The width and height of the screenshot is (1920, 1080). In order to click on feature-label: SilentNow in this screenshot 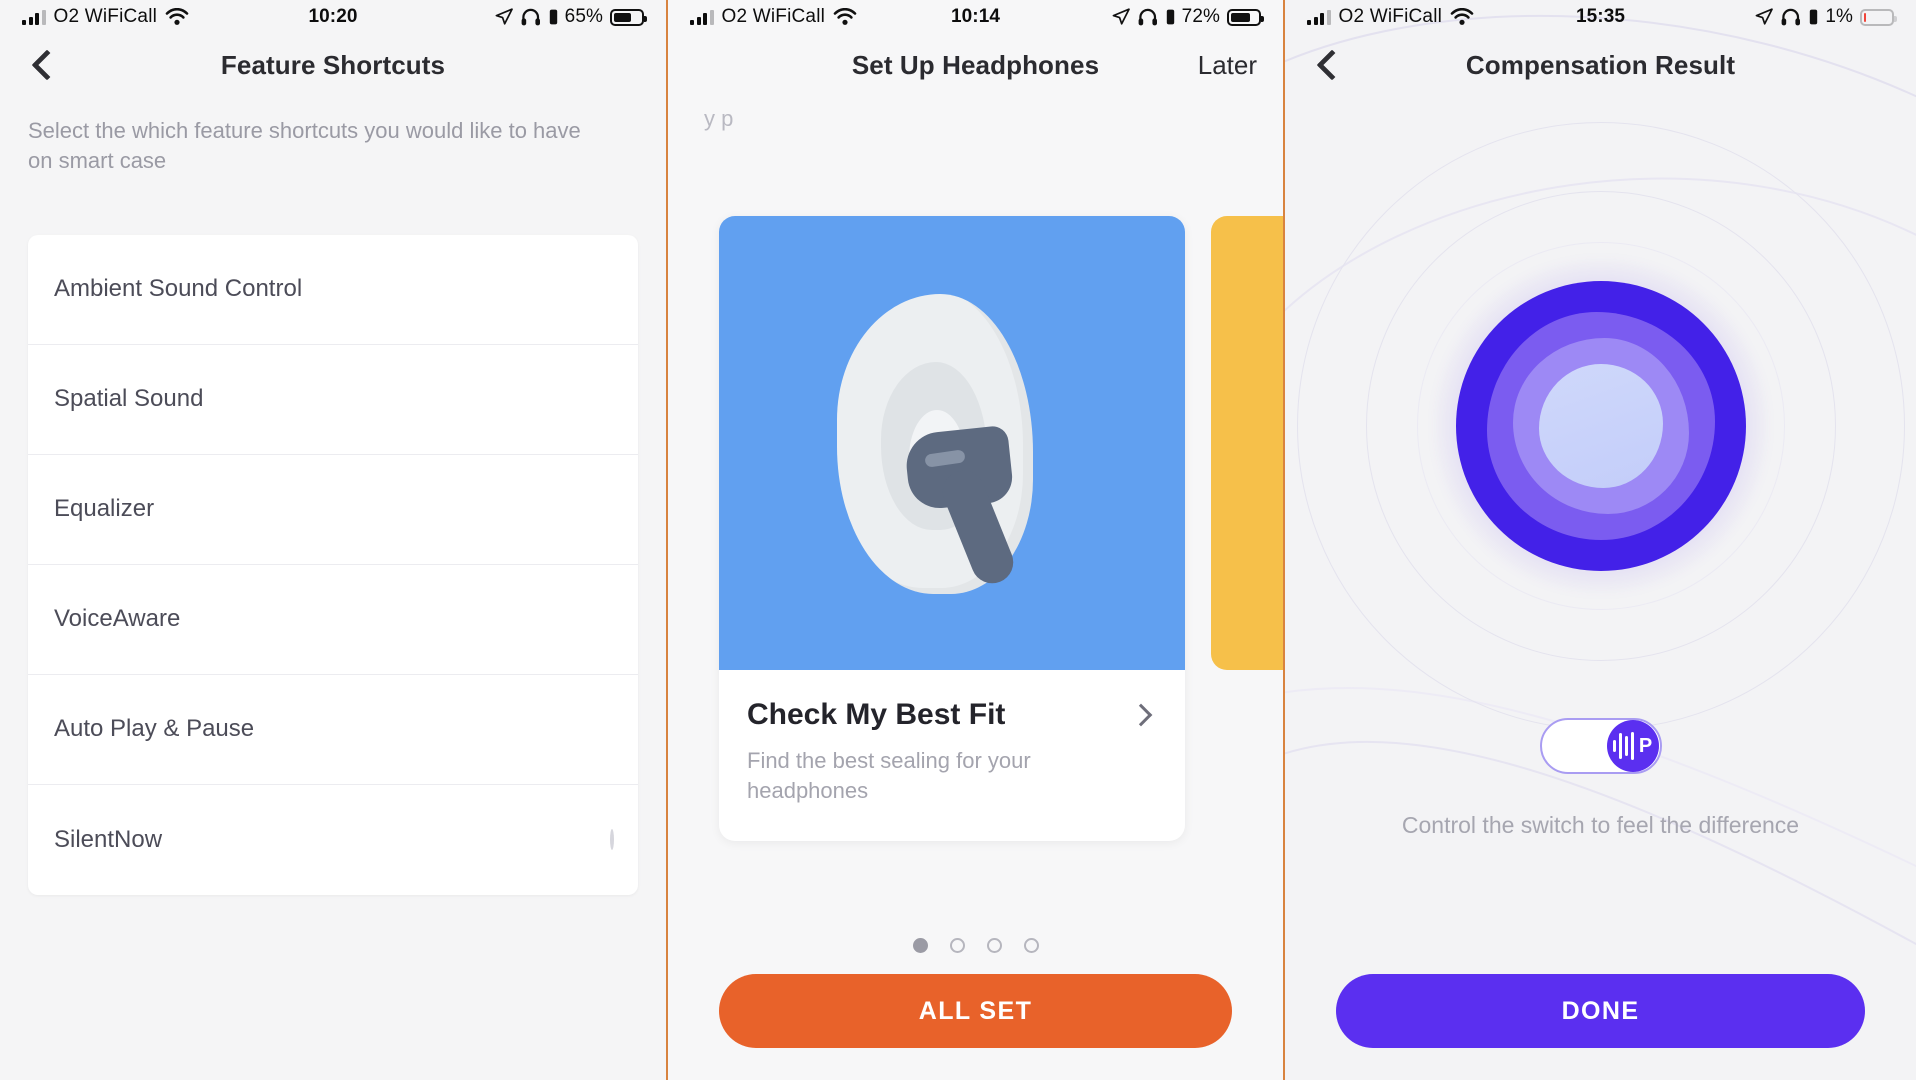, I will do `click(108, 839)`.